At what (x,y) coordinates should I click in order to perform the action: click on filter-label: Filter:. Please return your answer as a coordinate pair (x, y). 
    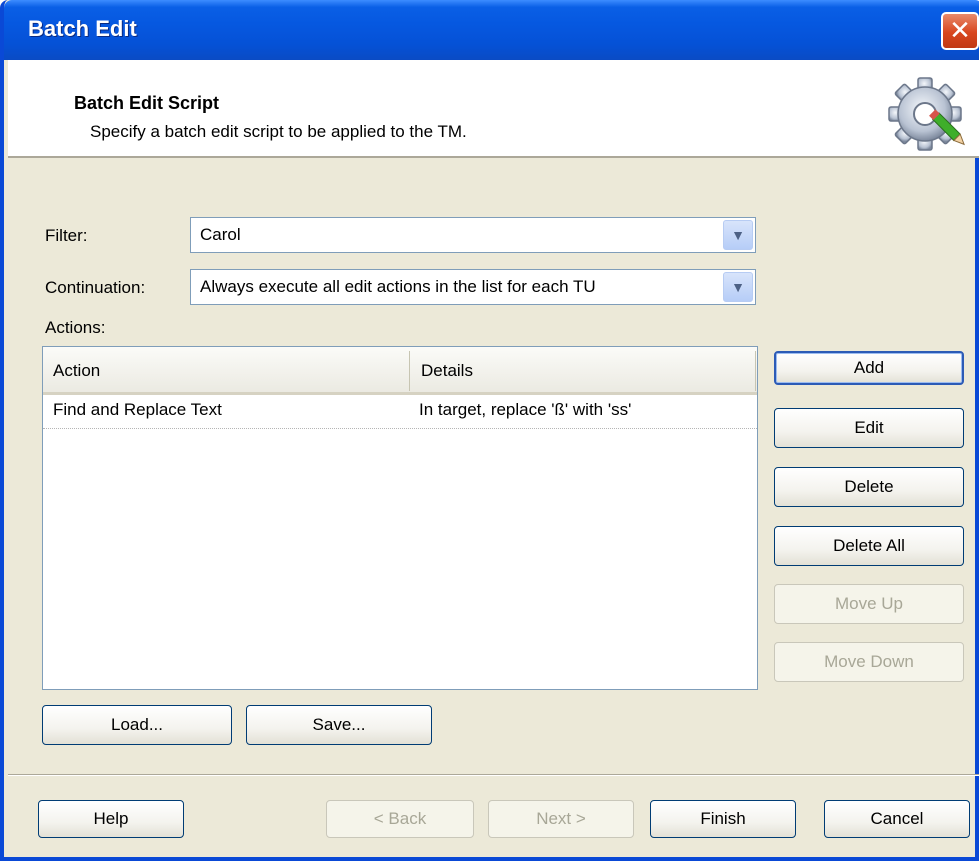
    Looking at the image, I should click on (66, 235).